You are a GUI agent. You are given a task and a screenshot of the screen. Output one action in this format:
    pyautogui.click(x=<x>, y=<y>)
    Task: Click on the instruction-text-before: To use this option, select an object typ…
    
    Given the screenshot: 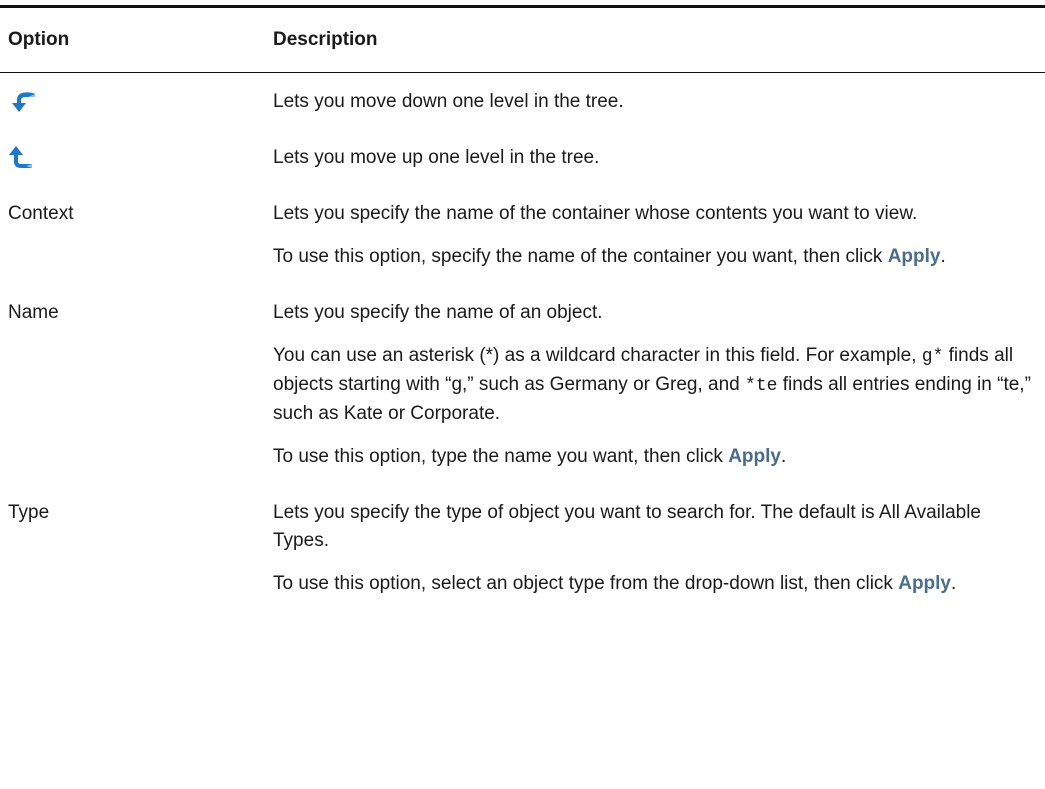 What is the action you would take?
    pyautogui.click(x=586, y=583)
    